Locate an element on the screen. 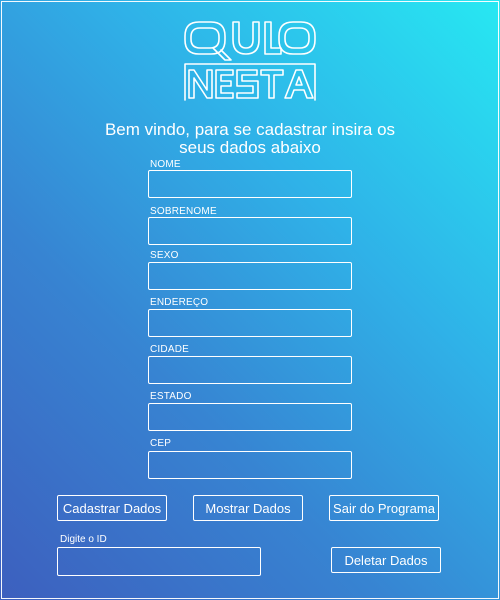  sexo-label: SEXO is located at coordinates (164, 255).